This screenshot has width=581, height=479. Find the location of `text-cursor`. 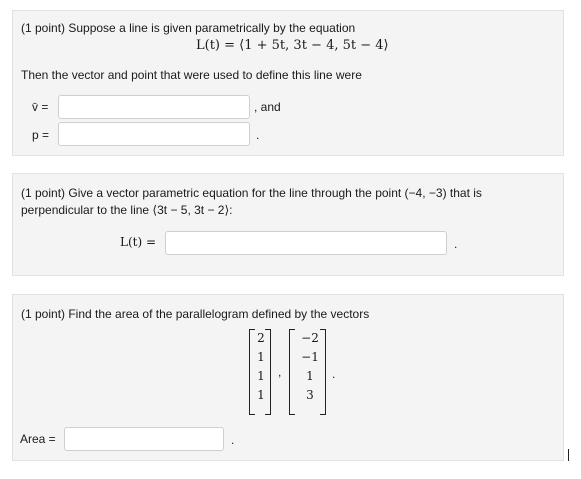

text-cursor is located at coordinates (568, 455).